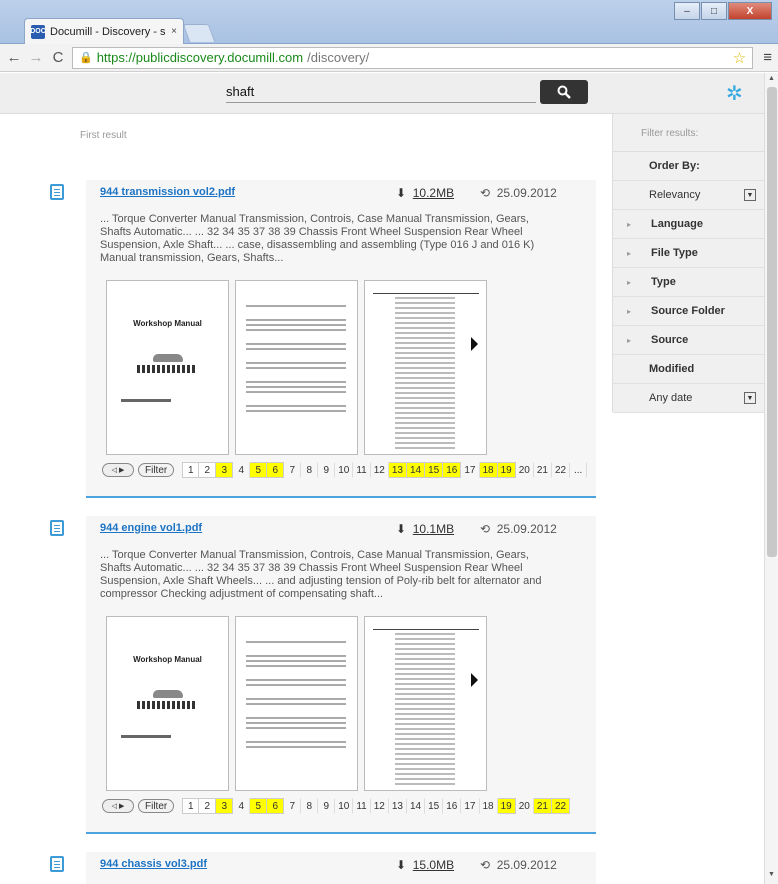 The width and height of the screenshot is (778, 884). What do you see at coordinates (381, 92) in the screenshot?
I see `search-input` at bounding box center [381, 92].